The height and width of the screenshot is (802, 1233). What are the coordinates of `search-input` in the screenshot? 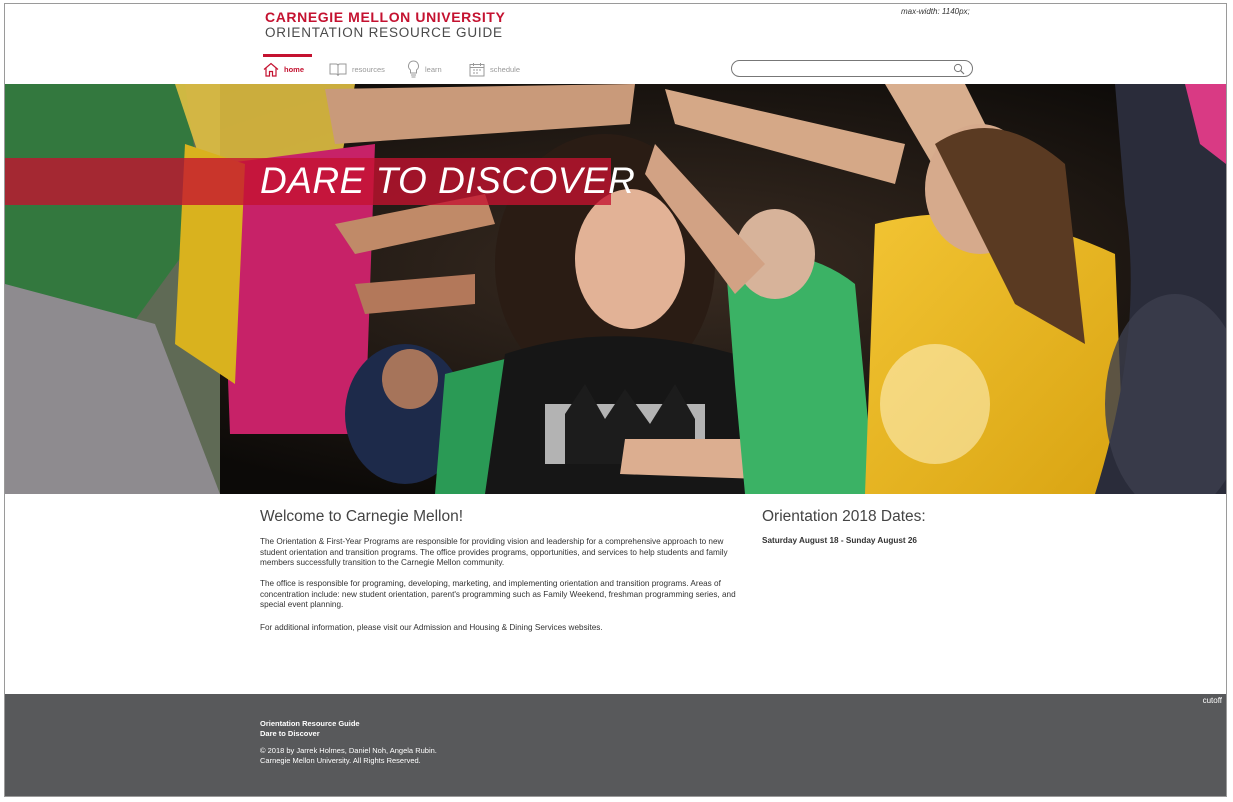 It's located at (847, 69).